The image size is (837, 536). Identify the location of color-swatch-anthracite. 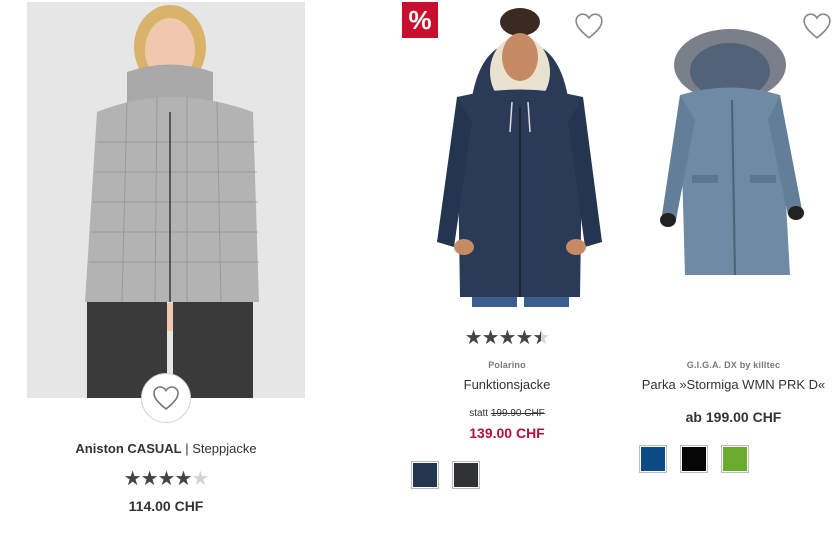
(466, 475).